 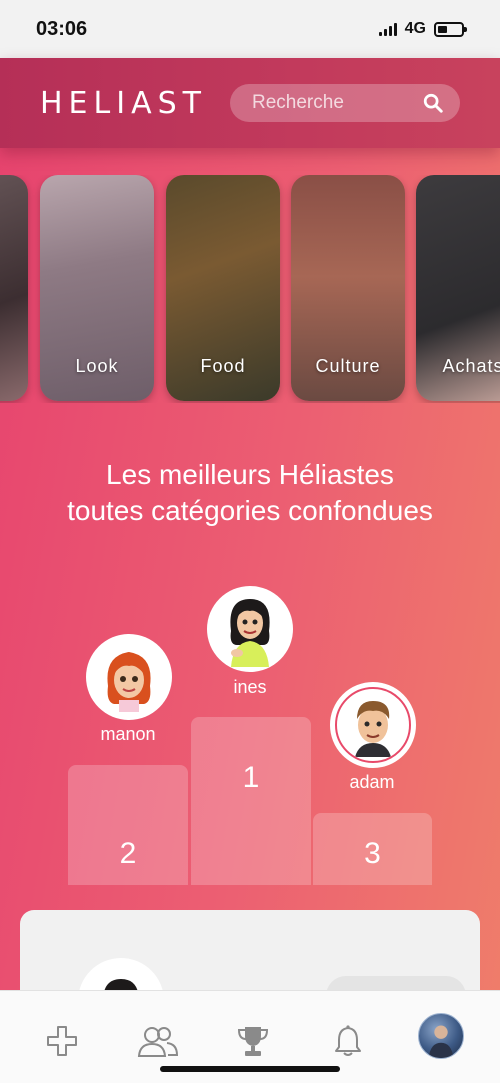 I want to click on search-icon, so click(x=433, y=103).